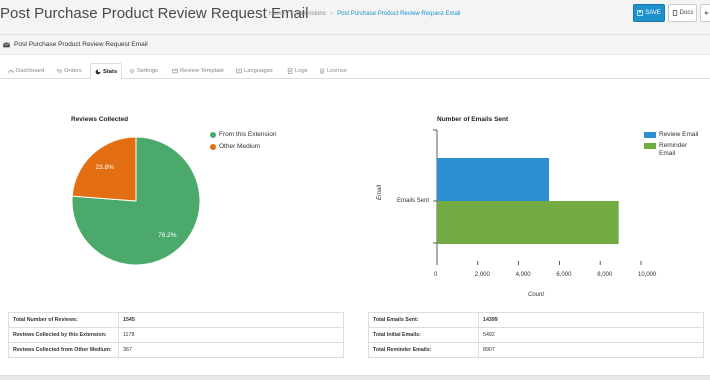 Image resolution: width=710 pixels, height=380 pixels. Describe the element at coordinates (493, 179) in the screenshot. I see `bar-review-email` at that location.